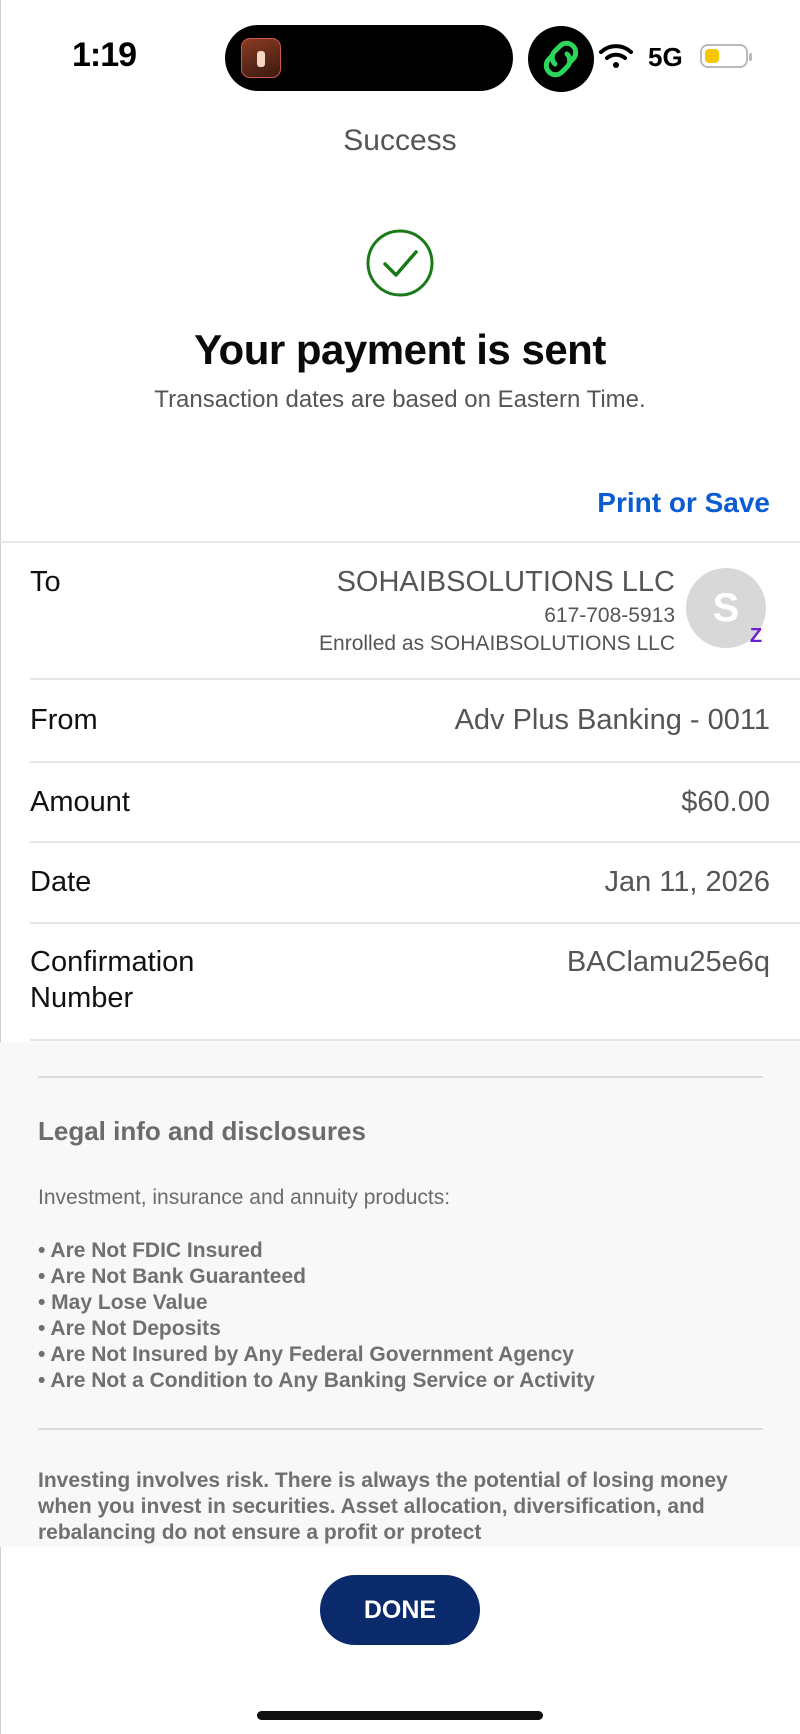 This screenshot has height=1734, width=800. Describe the element at coordinates (400, 349) in the screenshot. I see `confirmation-headline: Your payment is sent` at that location.